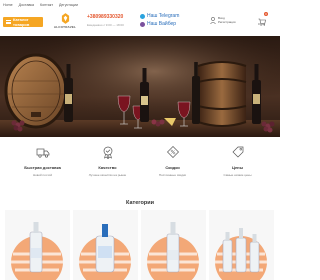 The height and width of the screenshot is (280, 320). Describe the element at coordinates (267, 19) in the screenshot. I see `cart-button: 0 0 грн` at that location.